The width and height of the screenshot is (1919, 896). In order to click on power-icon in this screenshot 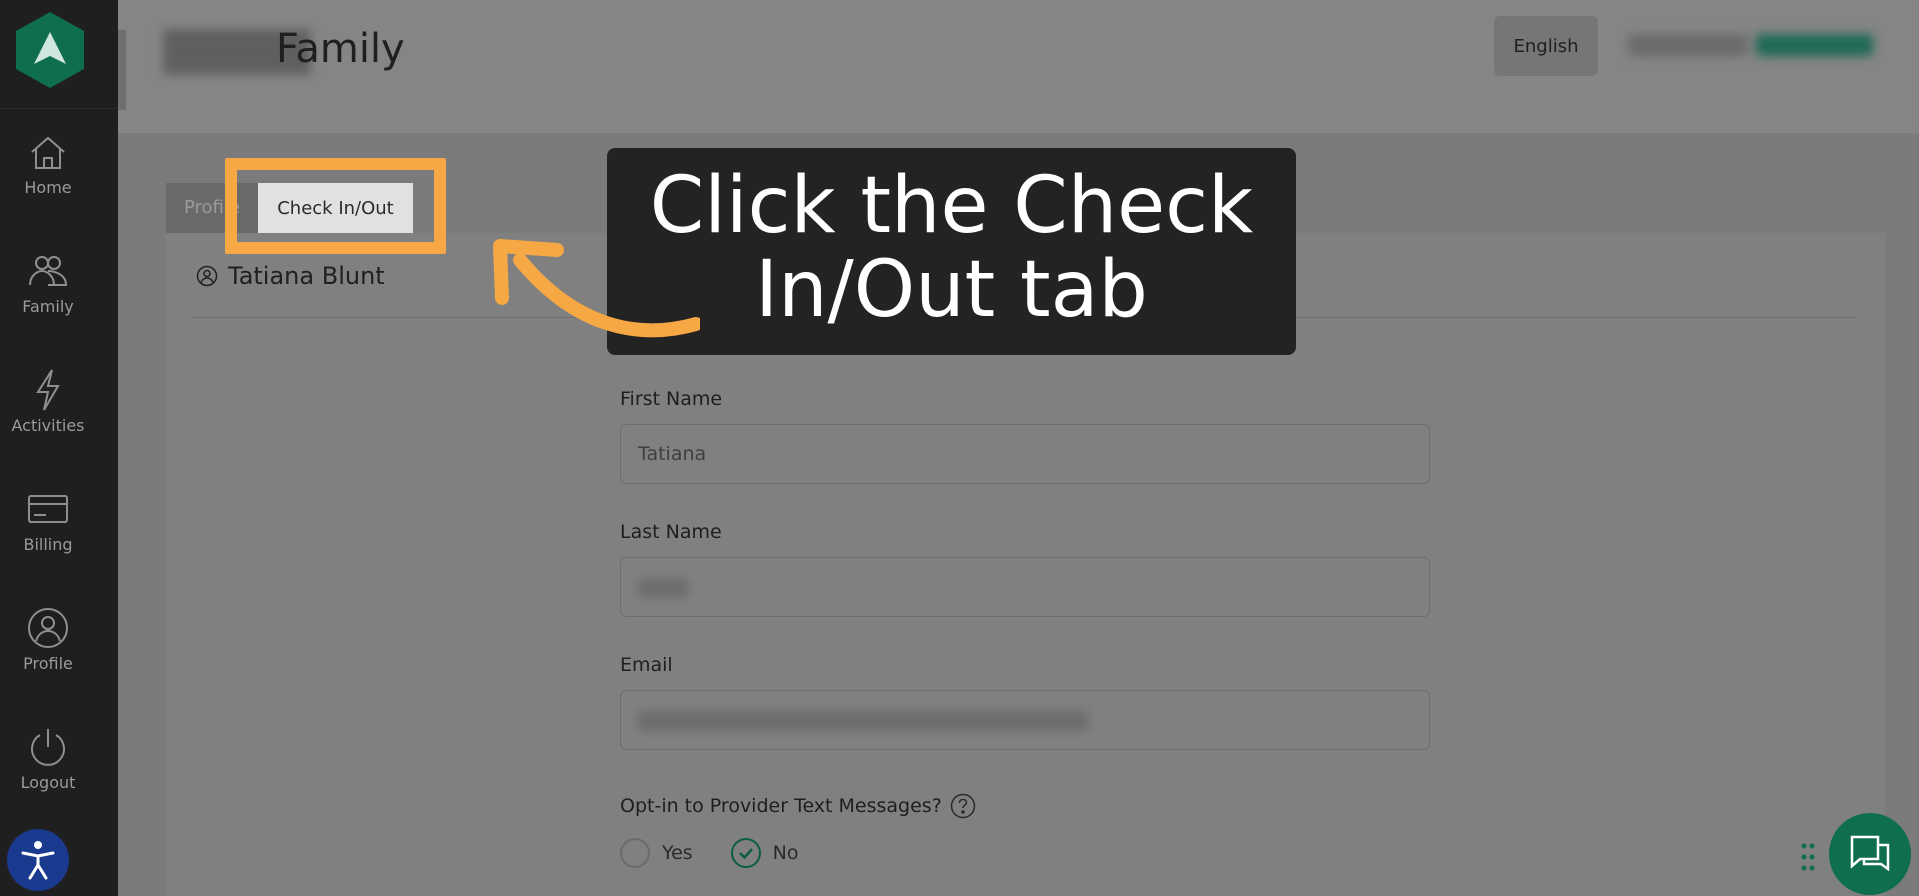, I will do `click(48, 747)`.